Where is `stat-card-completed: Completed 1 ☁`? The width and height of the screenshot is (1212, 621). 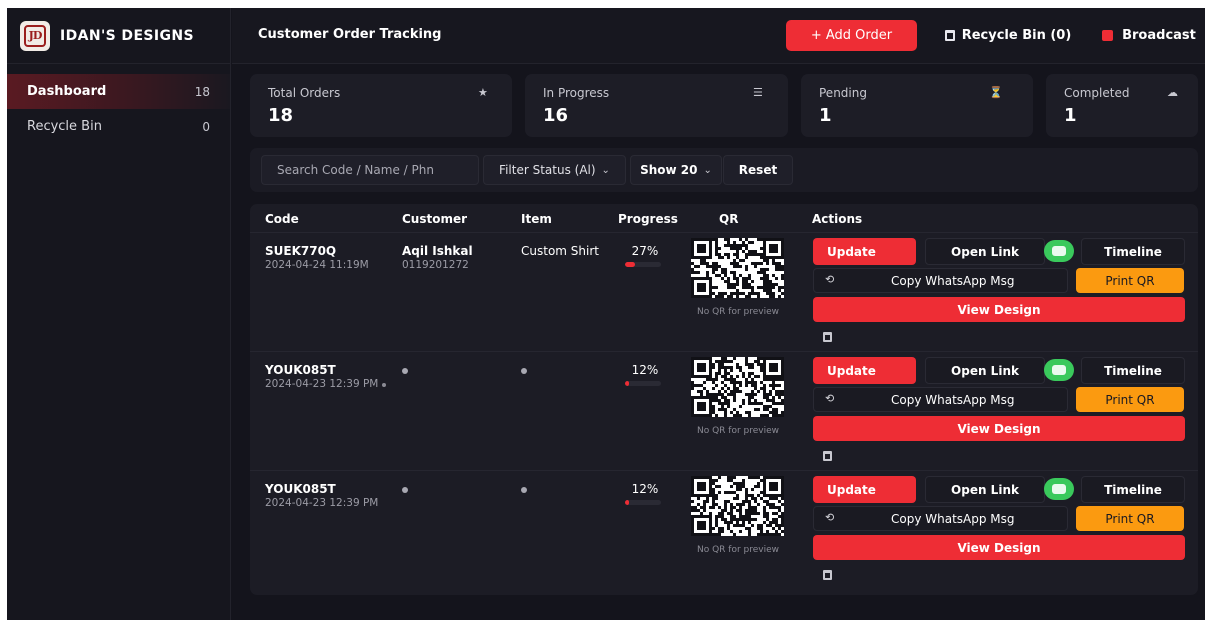
stat-card-completed: Completed 1 ☁ is located at coordinates (1122, 105).